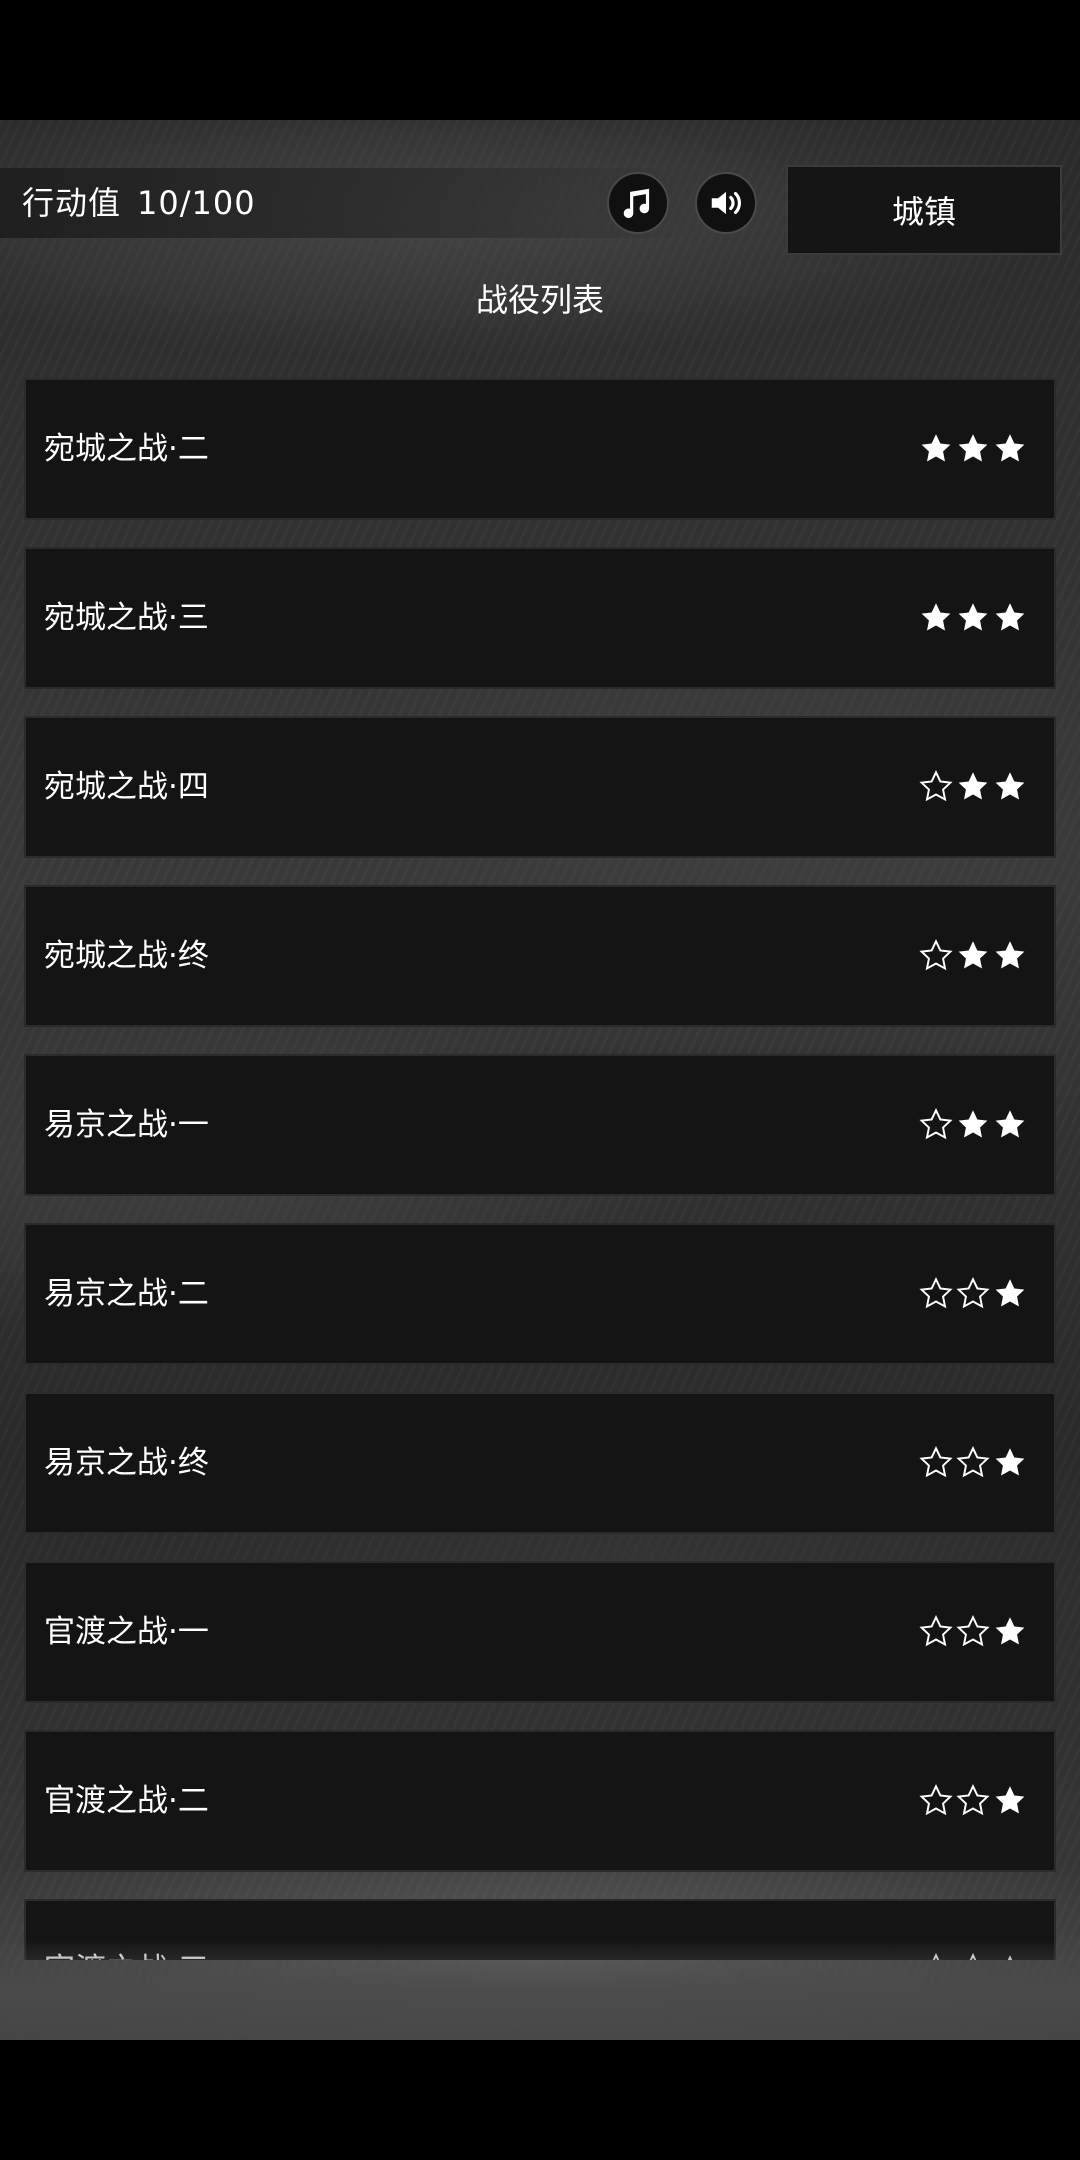 This screenshot has width=1080, height=2160. I want to click on battle-name: 宛城之战·二, so click(126, 449).